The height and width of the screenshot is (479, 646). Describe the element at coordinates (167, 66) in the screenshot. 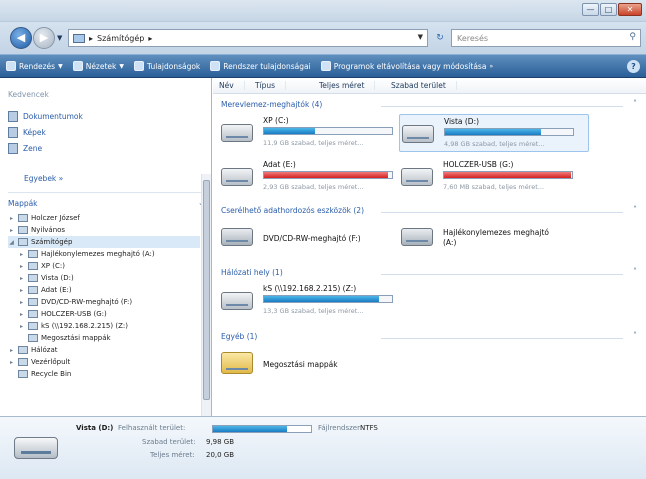

I see `properties-button: Tulajdonságok` at that location.